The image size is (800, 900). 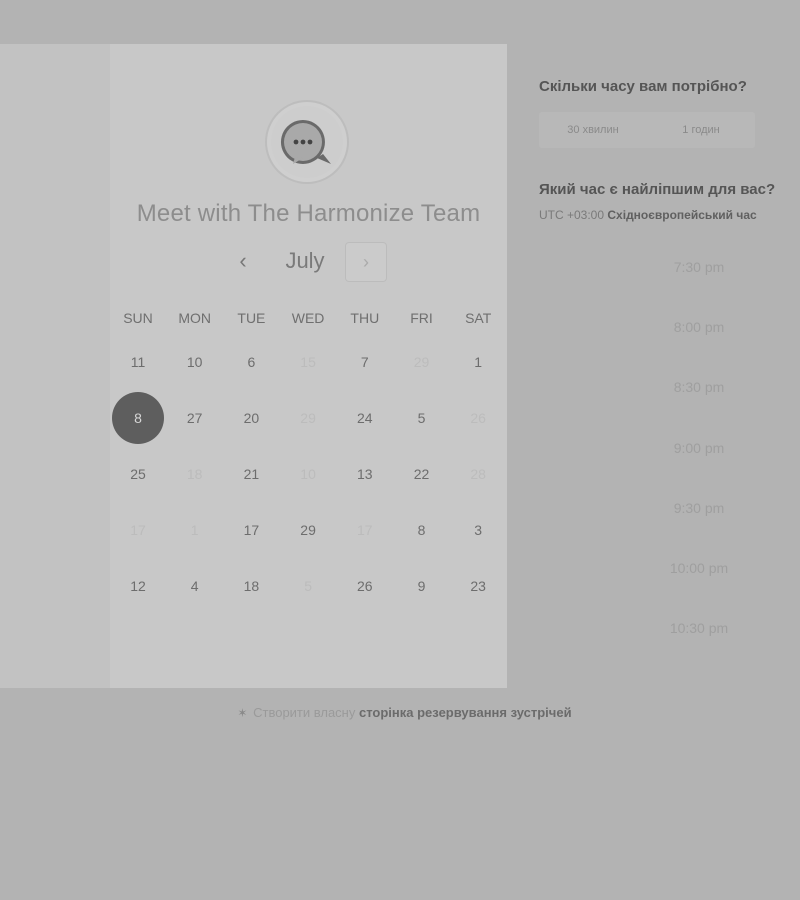 What do you see at coordinates (699, 387) in the screenshot?
I see `time-slot: 8:30 pm` at bounding box center [699, 387].